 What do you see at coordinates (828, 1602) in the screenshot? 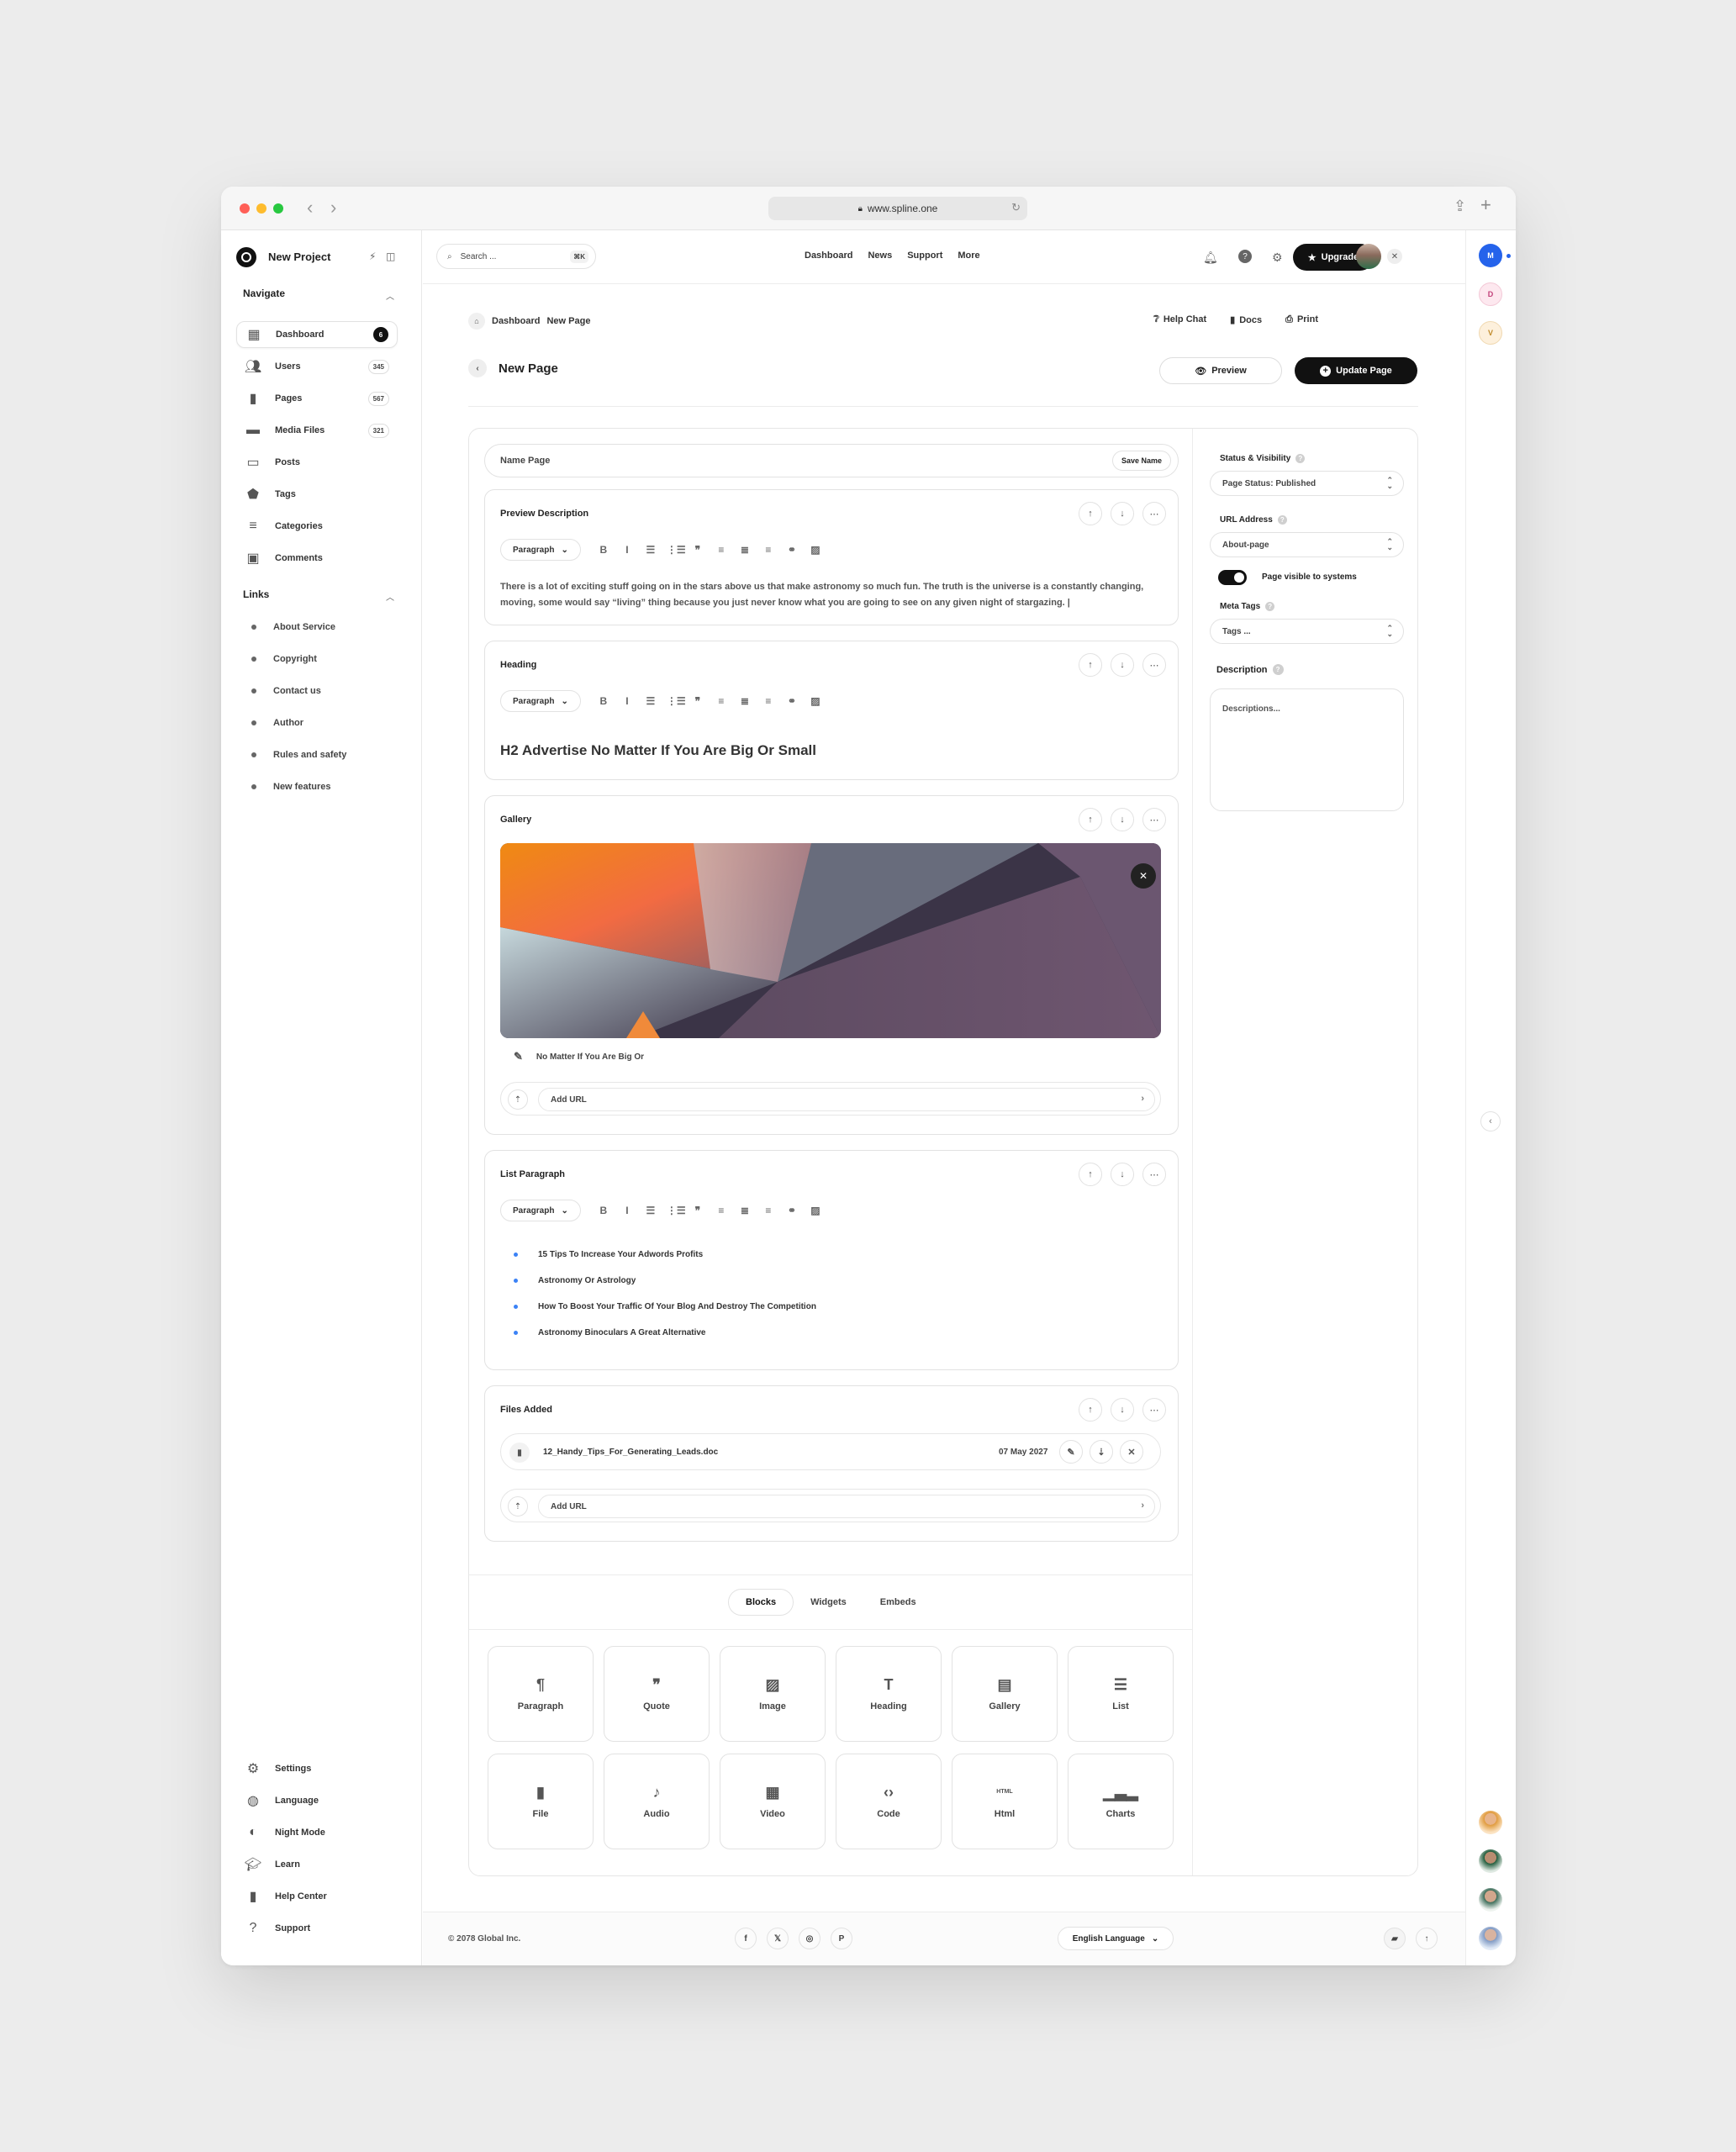
I see `tab-widgets: Widgets` at bounding box center [828, 1602].